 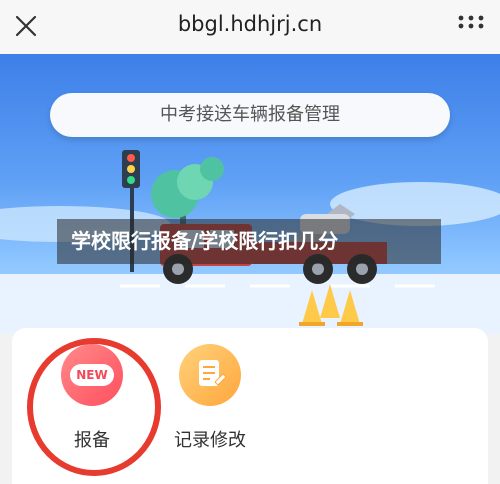 I want to click on overlay-caption: 学校限行报备/学校限行扣几分, so click(x=249, y=241).